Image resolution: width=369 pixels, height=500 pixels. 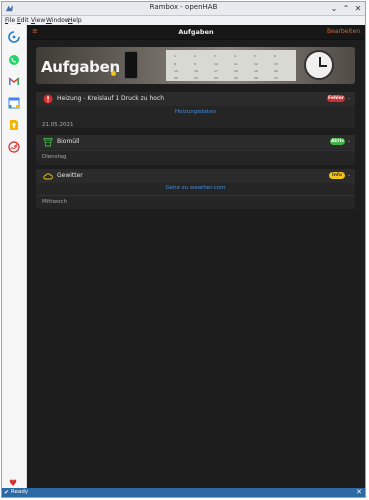 I want to click on menu-bar: File Edit View Window Help, so click(x=183, y=20).